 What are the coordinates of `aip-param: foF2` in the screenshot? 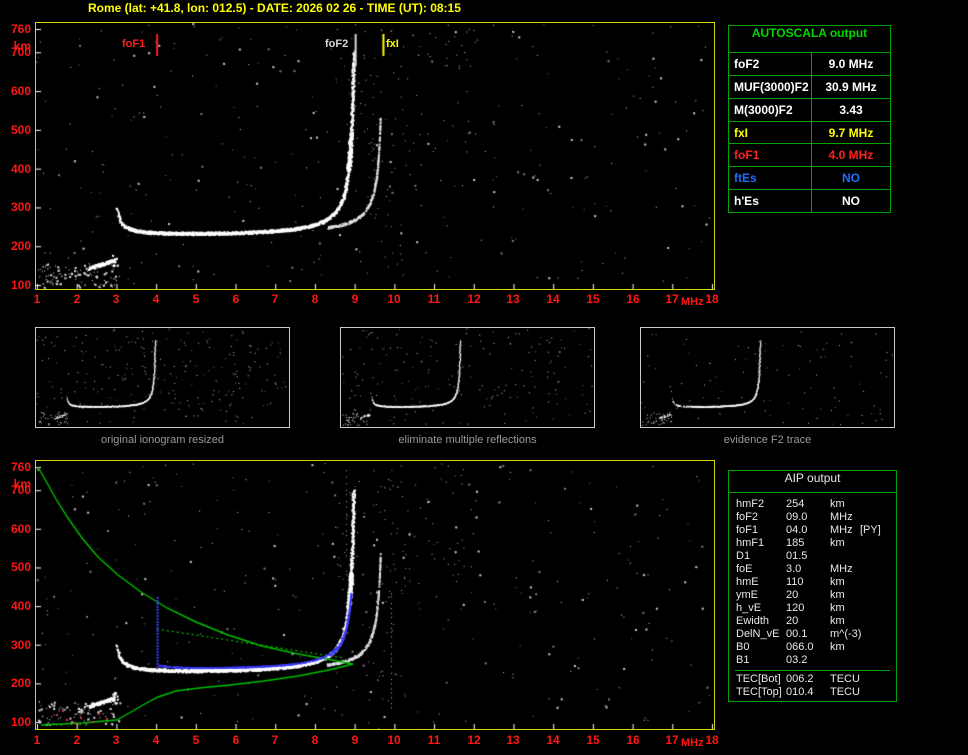 It's located at (747, 517).